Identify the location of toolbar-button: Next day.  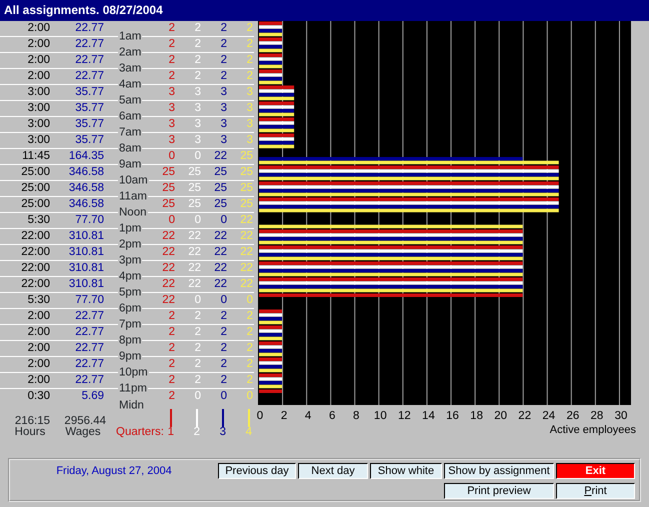
(333, 471).